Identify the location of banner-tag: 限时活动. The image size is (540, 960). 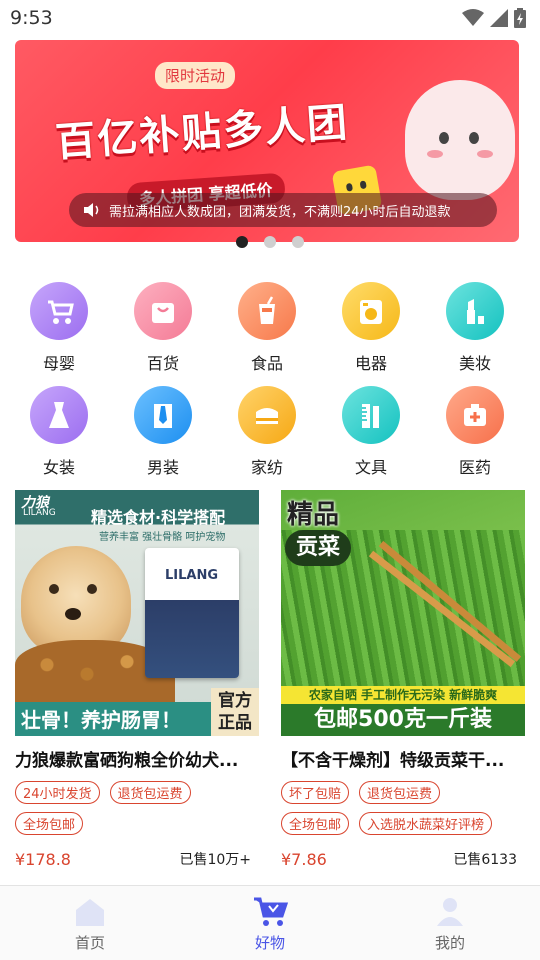
(195, 75).